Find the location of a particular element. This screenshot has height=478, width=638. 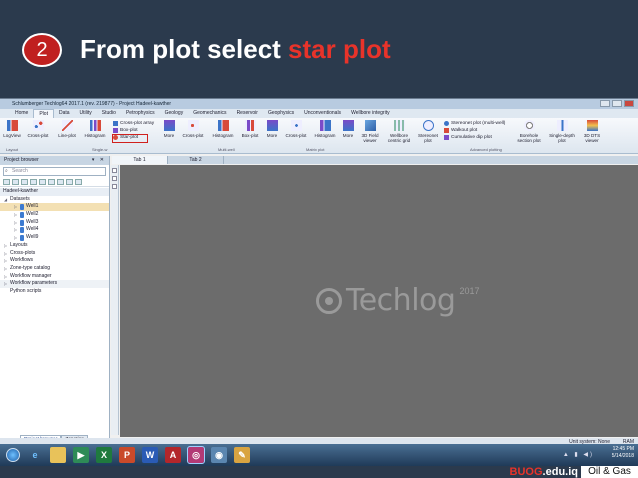

tab-geology: Geology is located at coordinates (174, 113).